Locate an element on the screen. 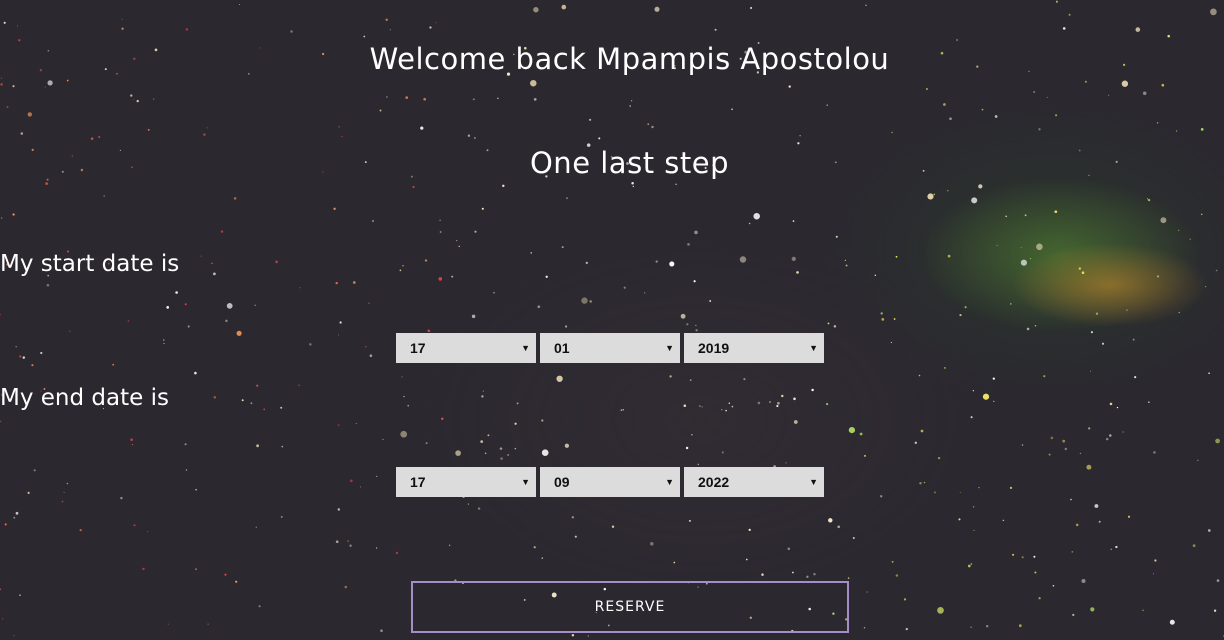 Image resolution: width=1224 pixels, height=640 pixels. end-day-select: 17 ▼ is located at coordinates (466, 482).